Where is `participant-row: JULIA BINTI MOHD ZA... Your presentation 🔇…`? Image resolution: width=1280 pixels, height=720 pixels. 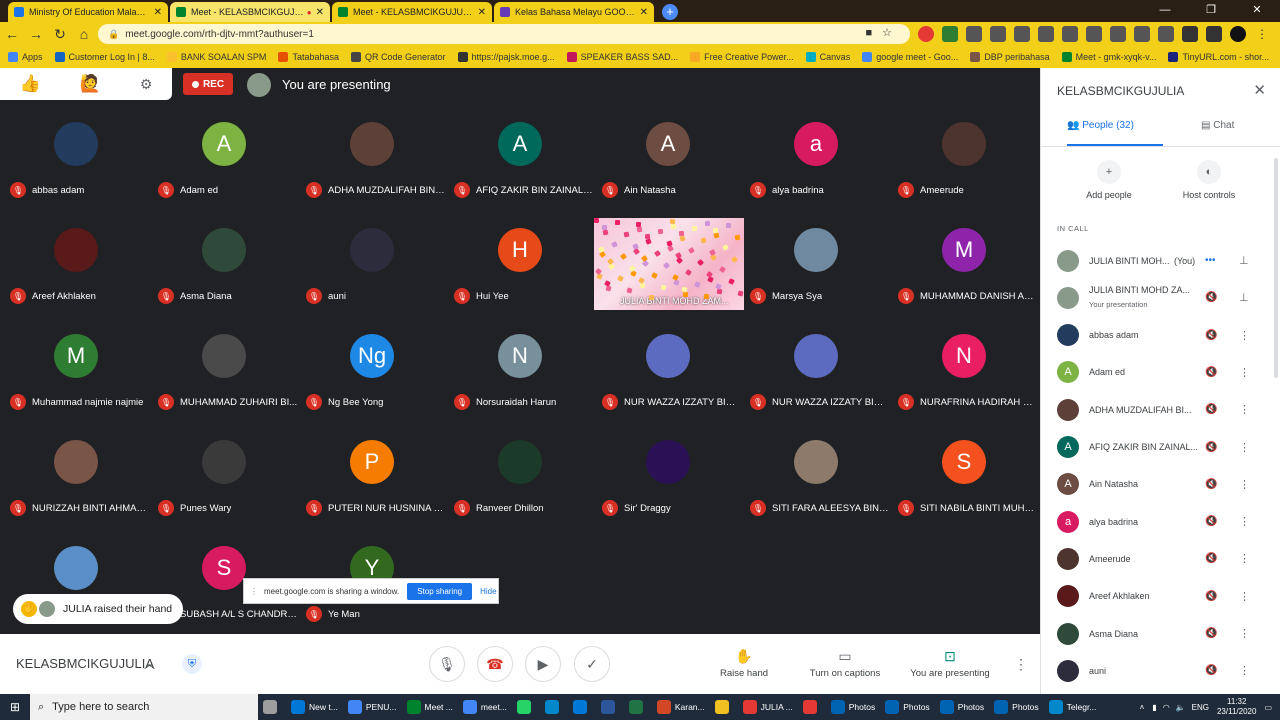
participant-row: JULIA BINTI MOHD ZA... Your presentation 🔇… is located at coordinates (1158, 297).